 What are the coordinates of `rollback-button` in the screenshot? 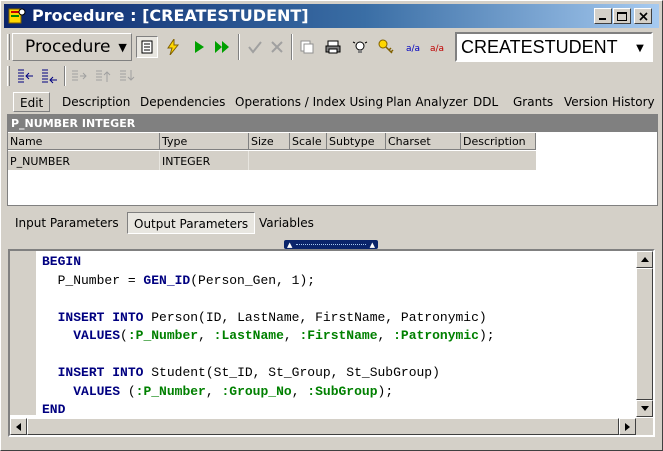 It's located at (277, 47).